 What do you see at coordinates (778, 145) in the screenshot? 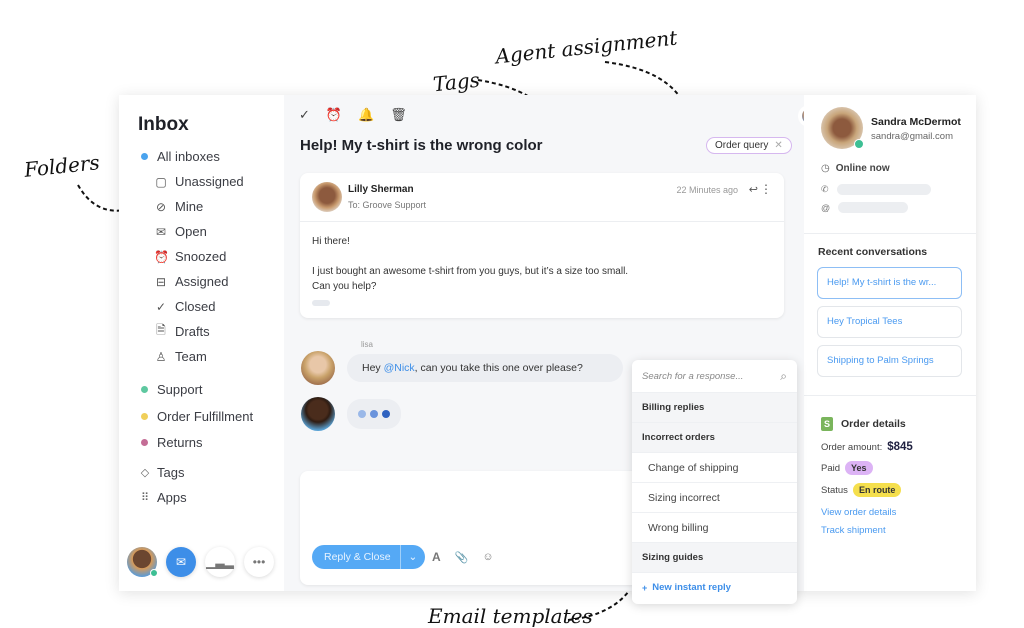
I see `remove-tag-icon: ✕` at bounding box center [778, 145].